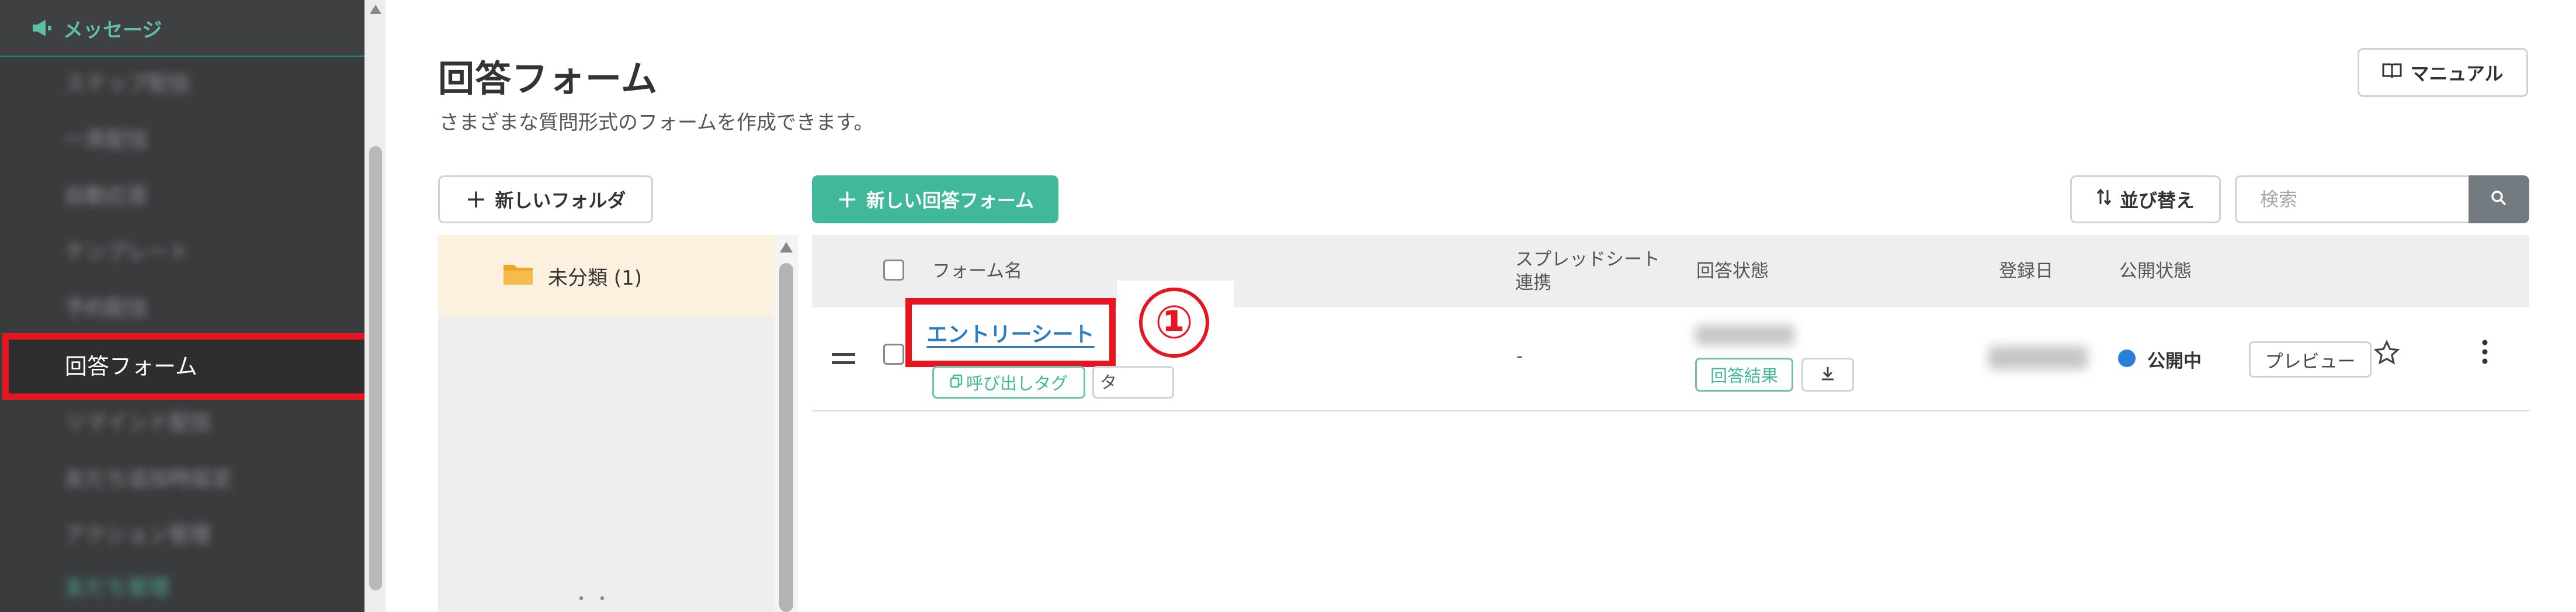 This screenshot has width=2576, height=612. What do you see at coordinates (182, 424) in the screenshot?
I see `sidebar-item-remind: リマインド配信` at bounding box center [182, 424].